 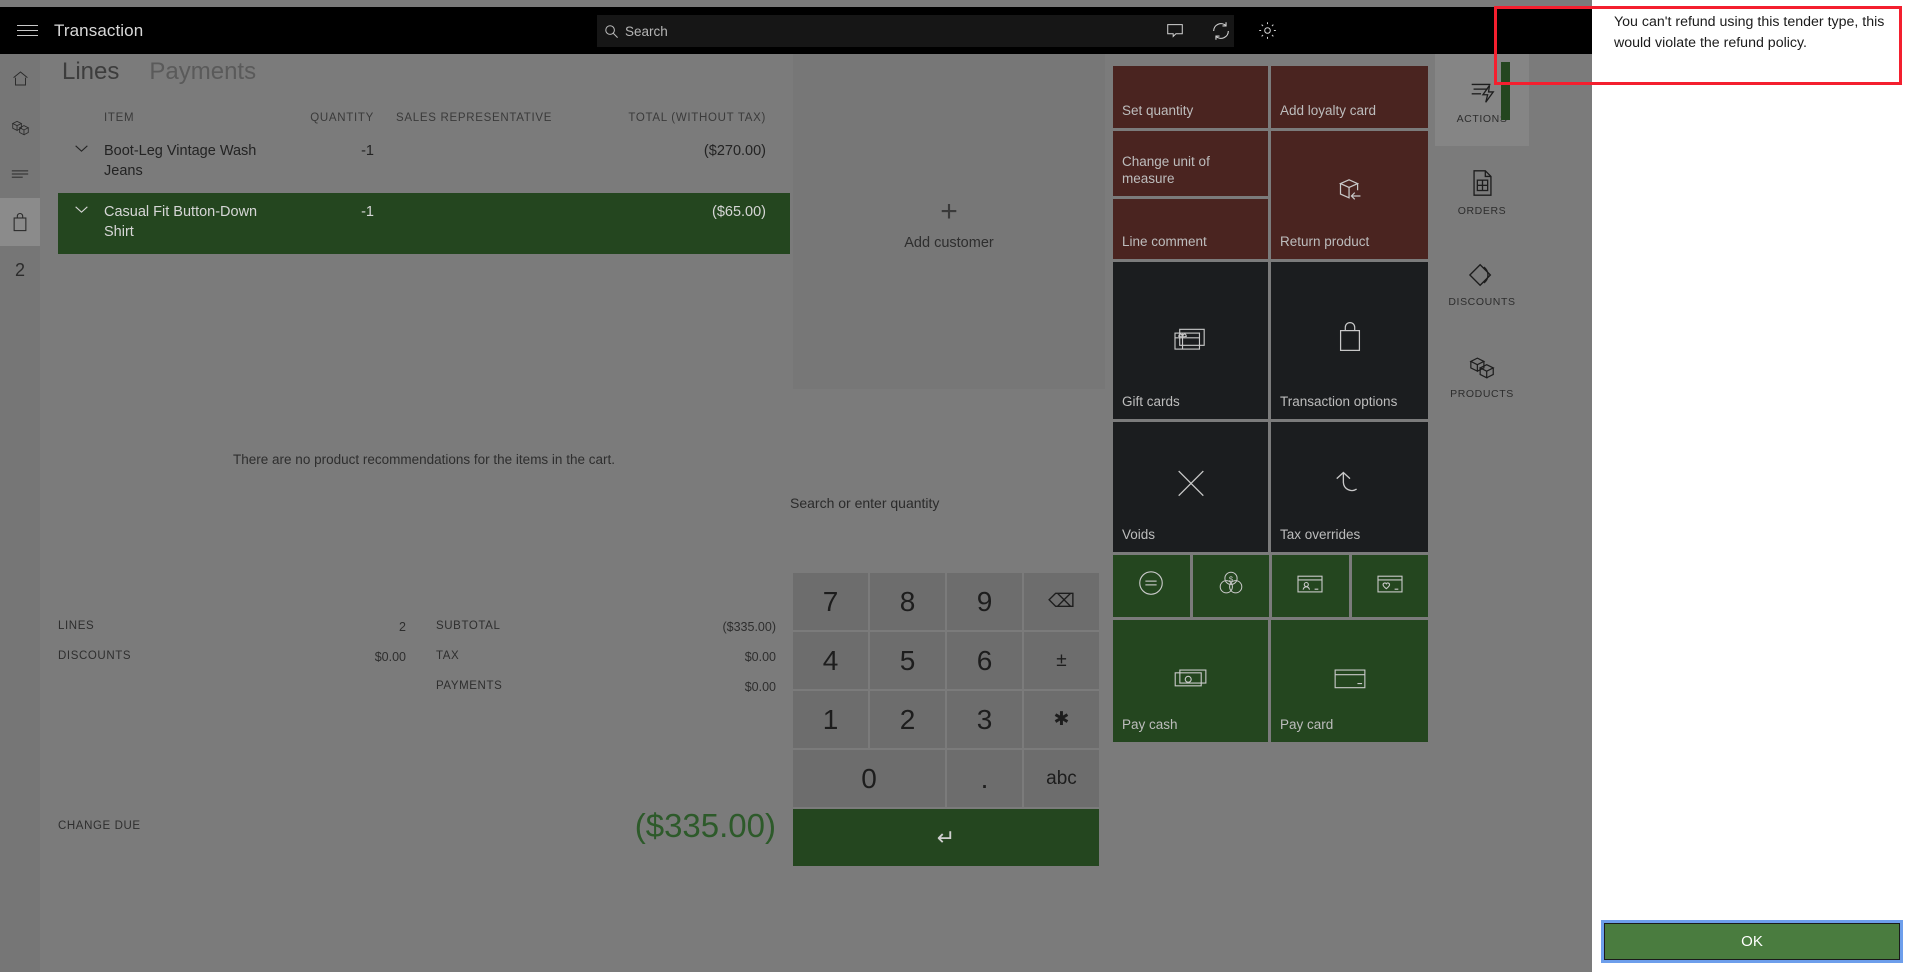 I want to click on backspace-key: ⌫, so click(x=1061, y=601).